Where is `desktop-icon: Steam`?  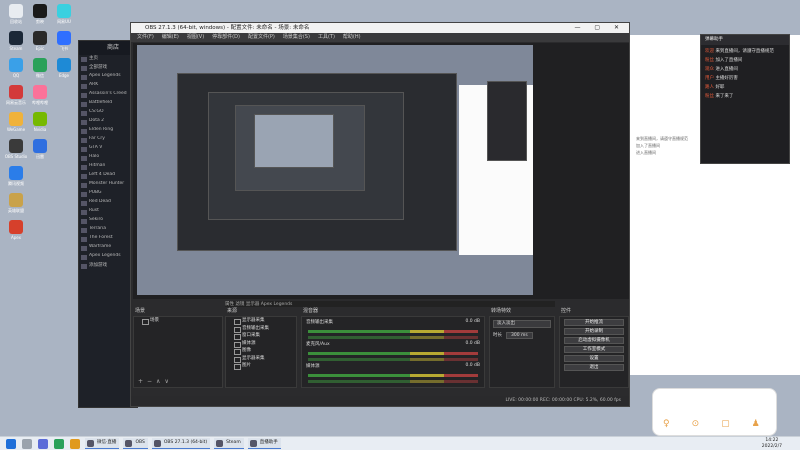
desktop-icon: Steam is located at coordinates (16, 41).